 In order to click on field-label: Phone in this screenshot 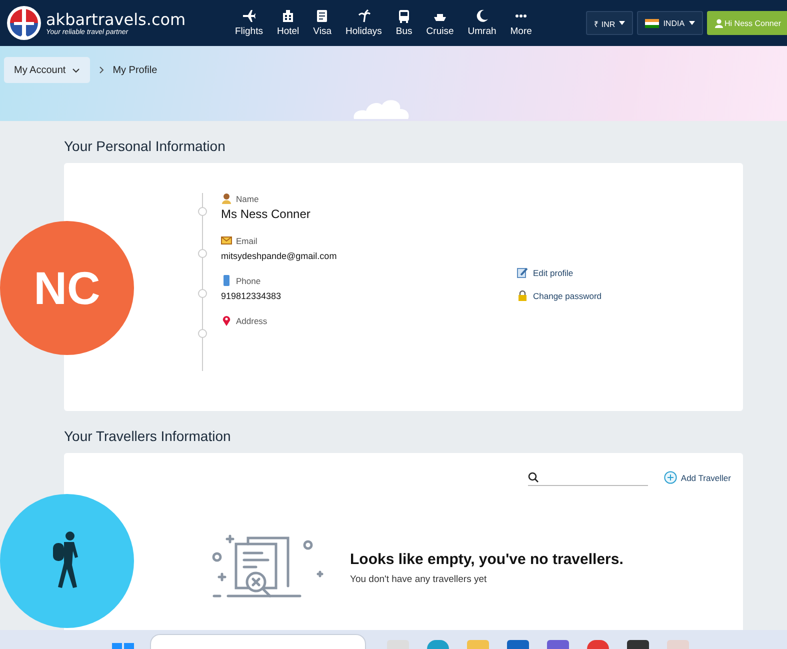, I will do `click(248, 281)`.